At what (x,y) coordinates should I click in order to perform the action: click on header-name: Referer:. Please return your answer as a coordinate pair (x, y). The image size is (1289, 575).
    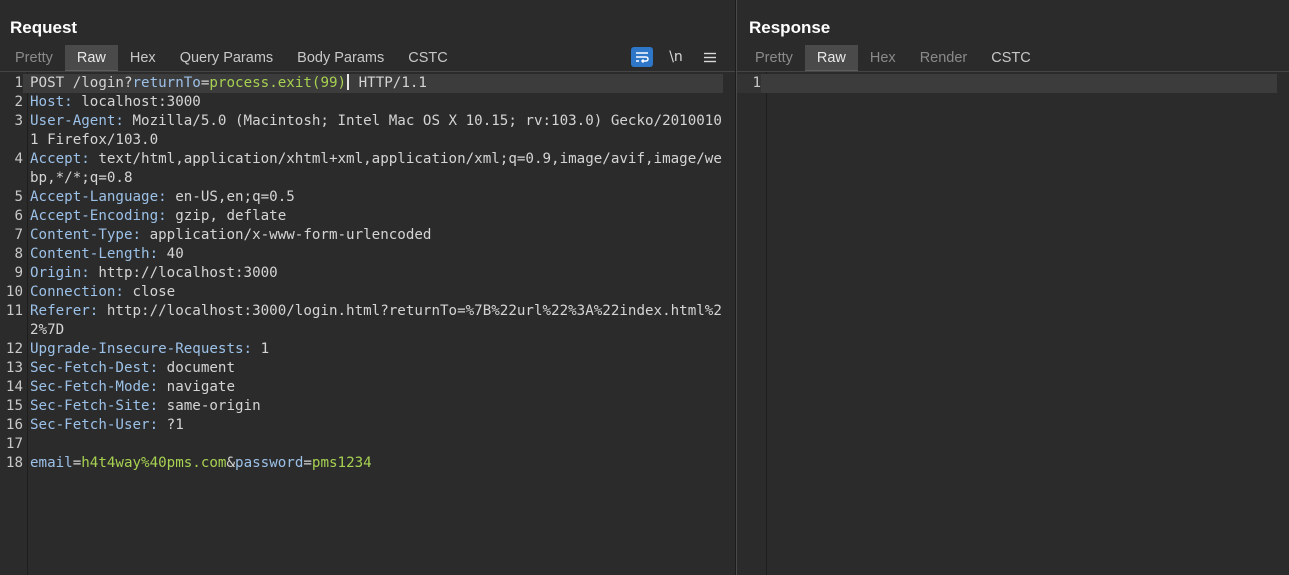
    Looking at the image, I should click on (64, 311).